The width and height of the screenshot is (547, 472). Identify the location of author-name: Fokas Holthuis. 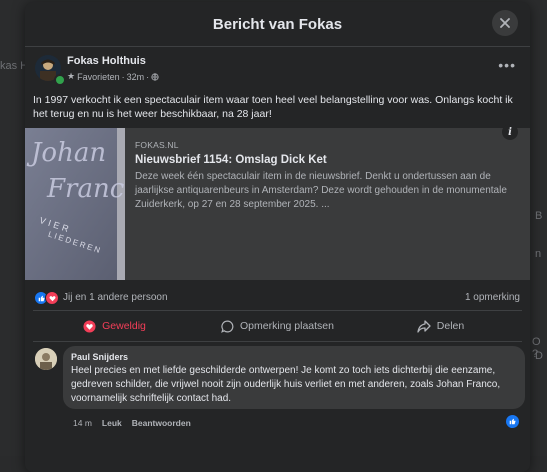
(106, 61).